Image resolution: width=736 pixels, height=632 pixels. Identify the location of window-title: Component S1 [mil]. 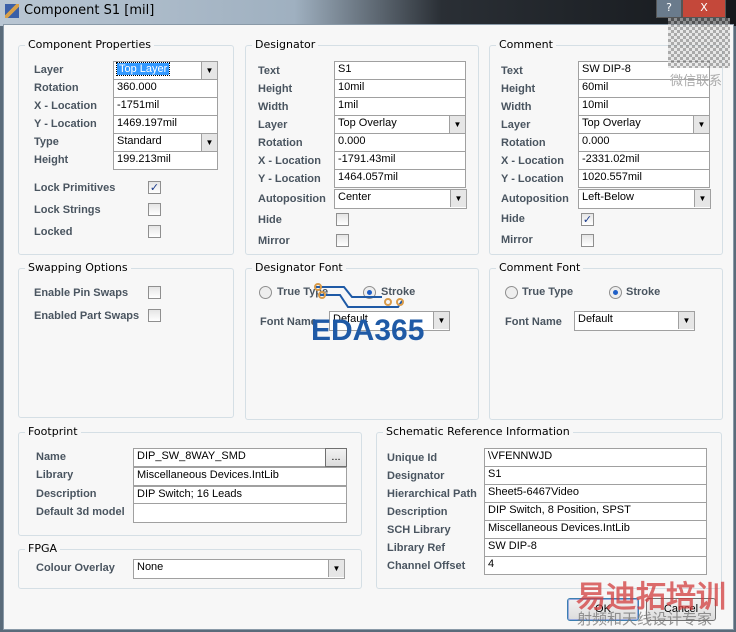
(89, 10).